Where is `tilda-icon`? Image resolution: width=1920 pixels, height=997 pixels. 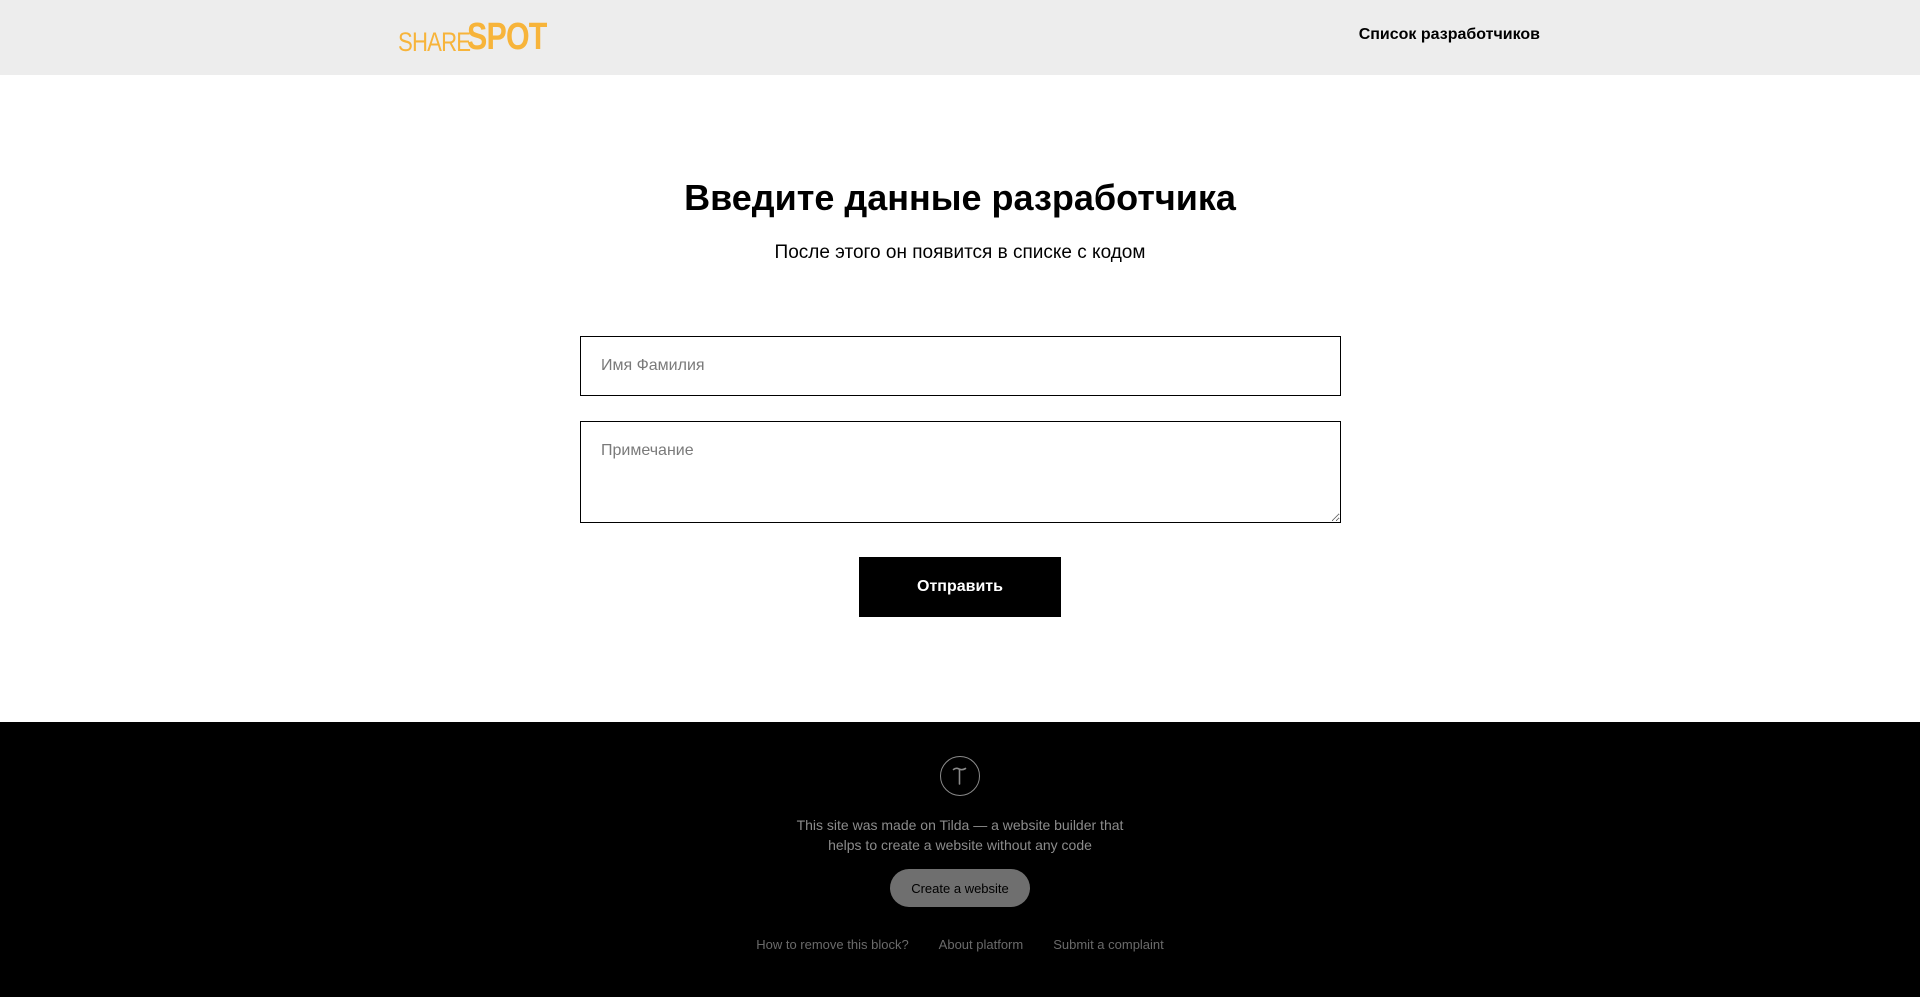 tilda-icon is located at coordinates (960, 776).